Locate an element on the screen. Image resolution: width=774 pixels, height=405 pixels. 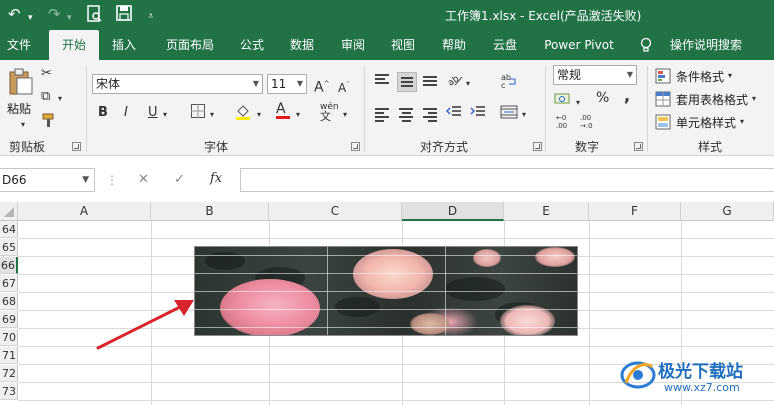
paste-label: 粘贴 is located at coordinates (19, 108).